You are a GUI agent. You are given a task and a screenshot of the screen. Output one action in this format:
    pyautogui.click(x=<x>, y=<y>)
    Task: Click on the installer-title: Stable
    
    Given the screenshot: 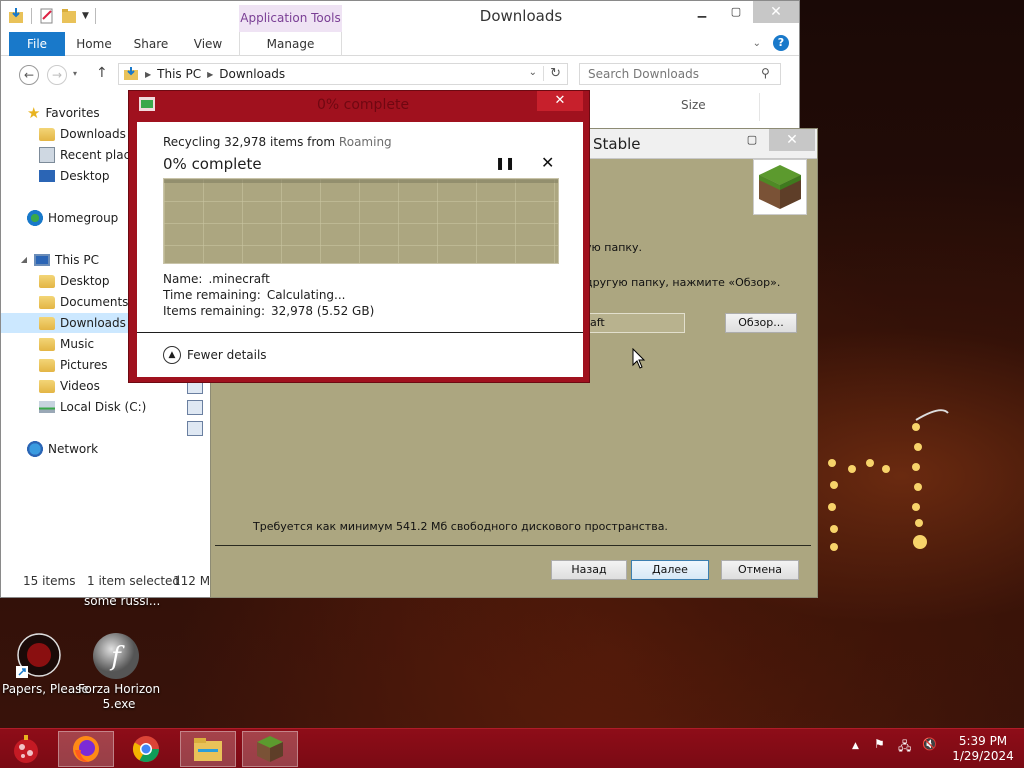 What is the action you would take?
    pyautogui.click(x=617, y=144)
    